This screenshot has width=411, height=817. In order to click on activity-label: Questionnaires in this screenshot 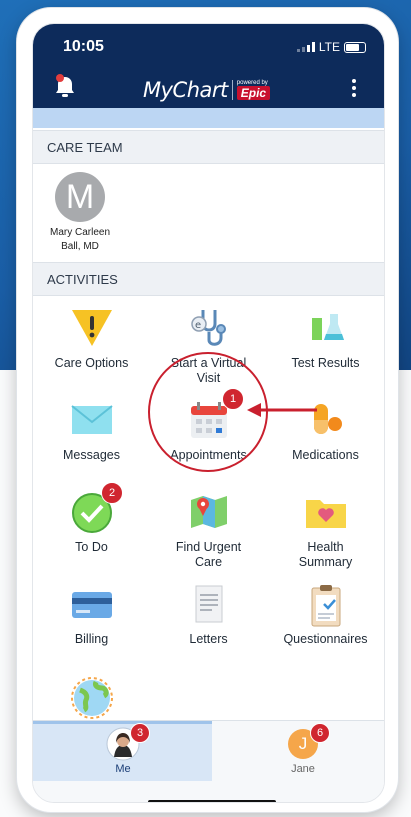, I will do `click(325, 639)`.